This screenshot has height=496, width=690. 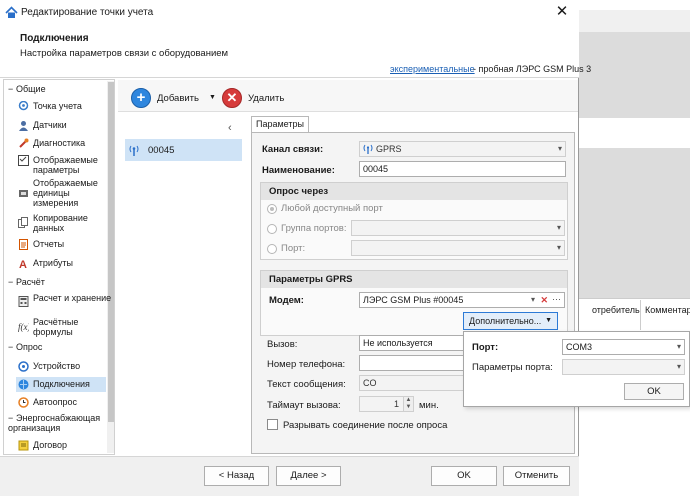 I want to click on dialog-footer: < Назад Далее > OK Отменить, so click(x=289, y=476).